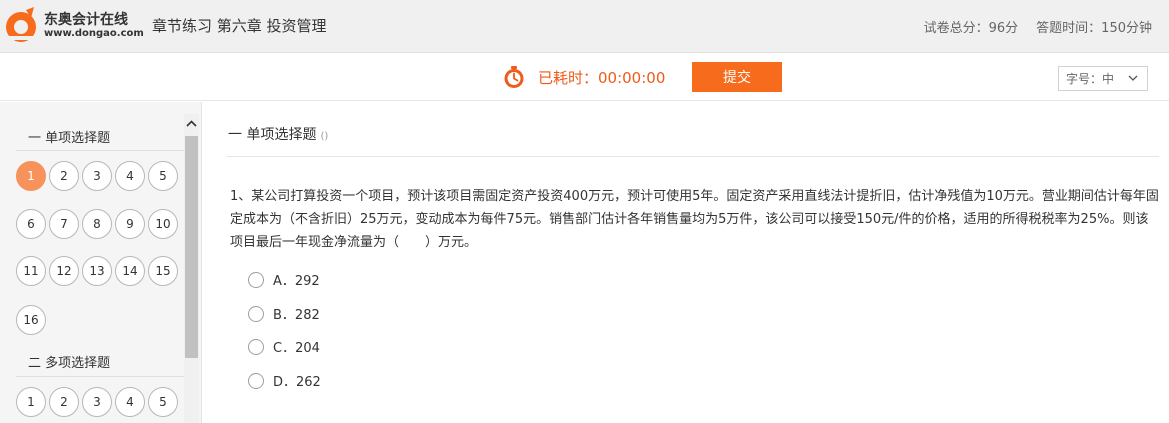 The width and height of the screenshot is (1169, 423). Describe the element at coordinates (602, 77) in the screenshot. I see `timer-label: 已耗时：00:00:00` at that location.